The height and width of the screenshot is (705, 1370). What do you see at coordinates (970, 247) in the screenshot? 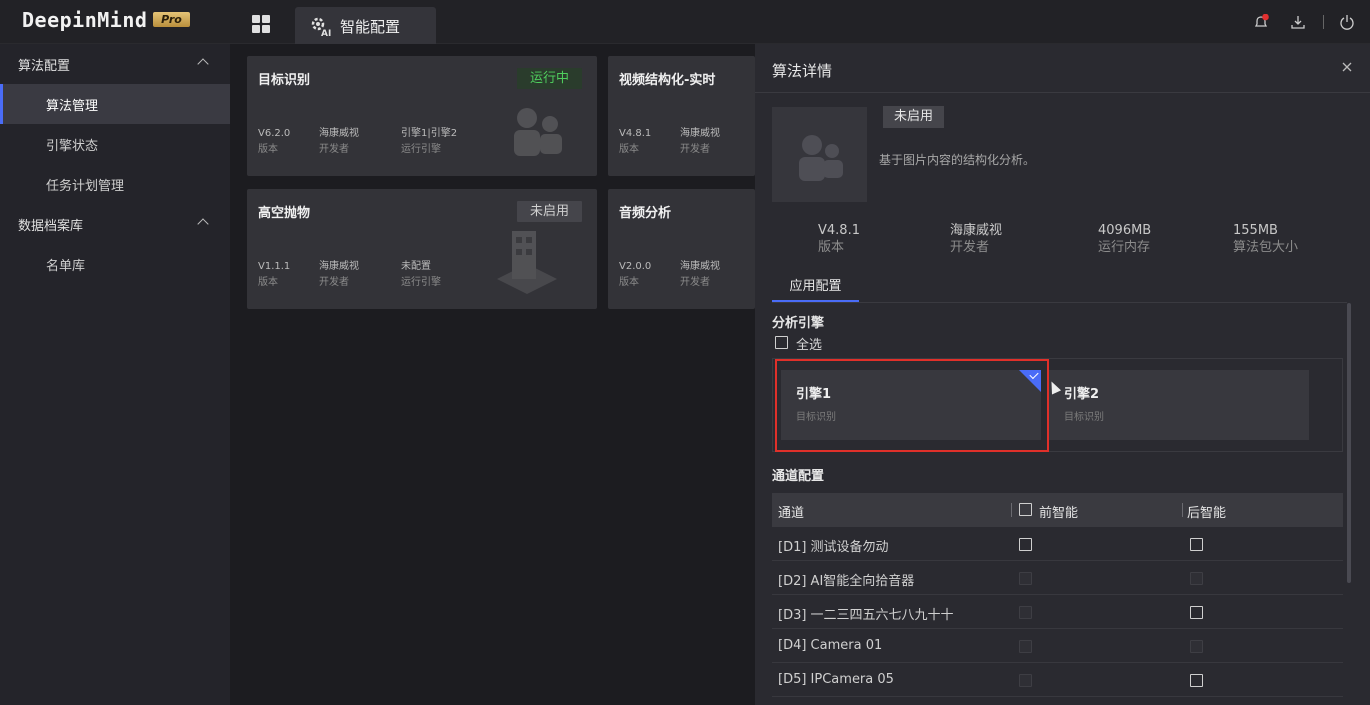
I see `stat-label: 开发者` at bounding box center [970, 247].